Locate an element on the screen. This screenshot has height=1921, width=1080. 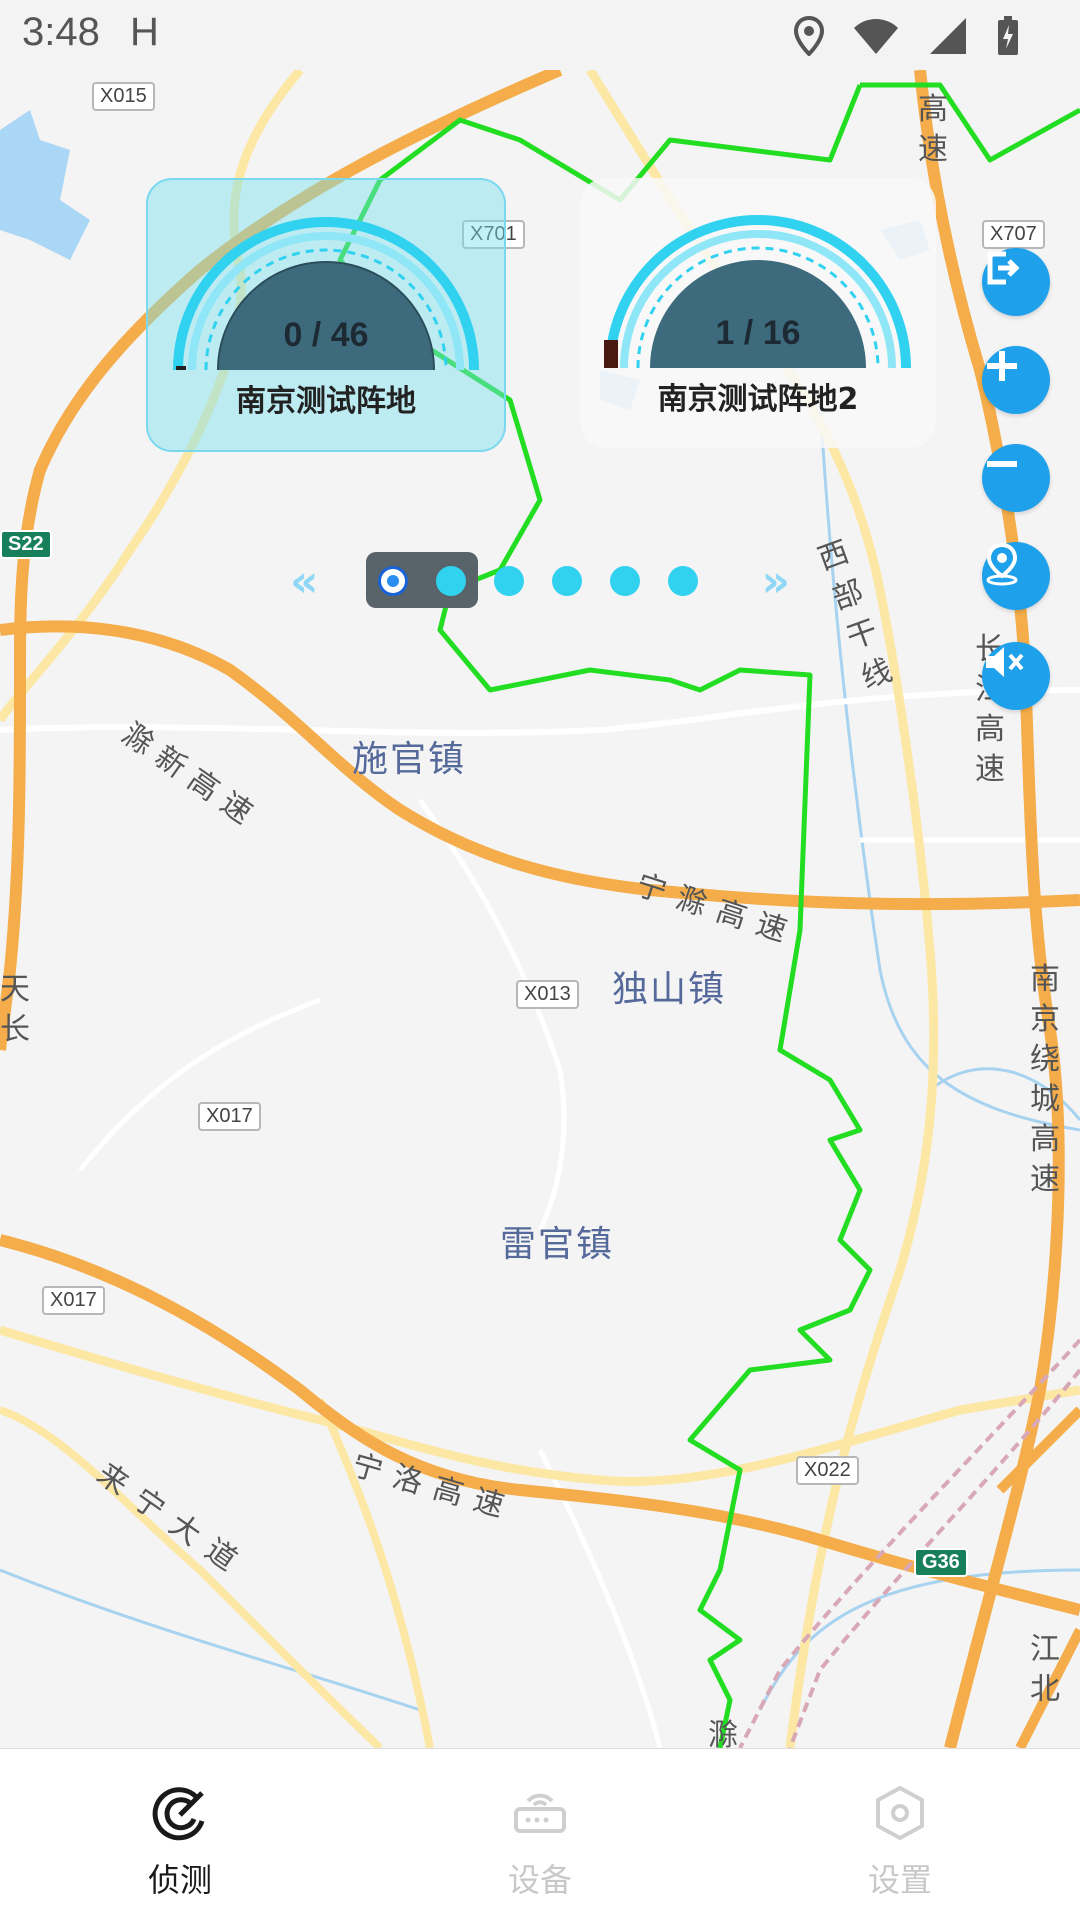
status-bar: 3:48 H is located at coordinates (540, 35).